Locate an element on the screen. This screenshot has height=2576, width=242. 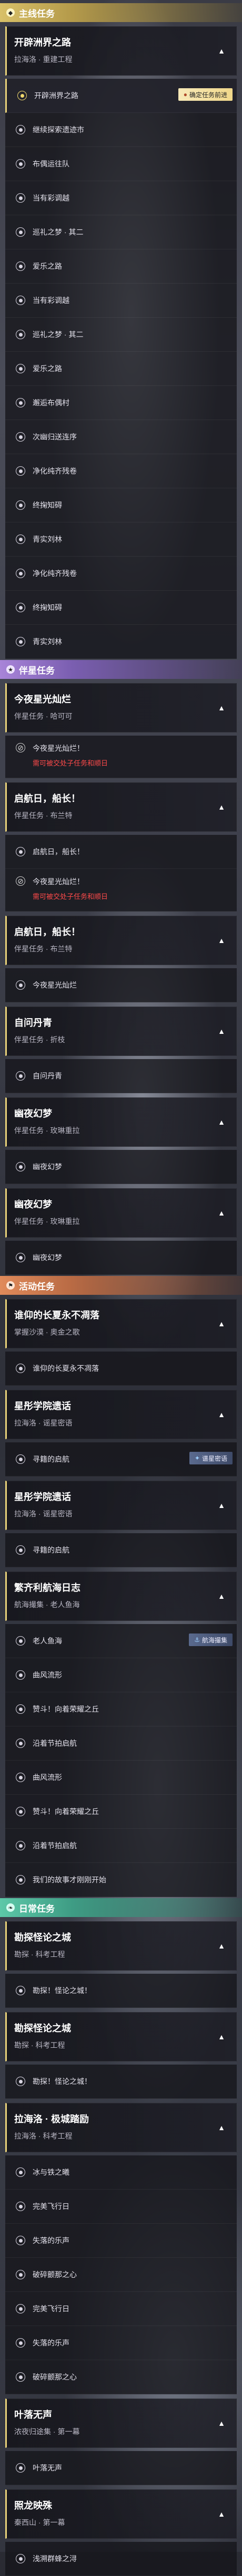
quest-step: 冰与铁之曦 is located at coordinates (121, 2172).